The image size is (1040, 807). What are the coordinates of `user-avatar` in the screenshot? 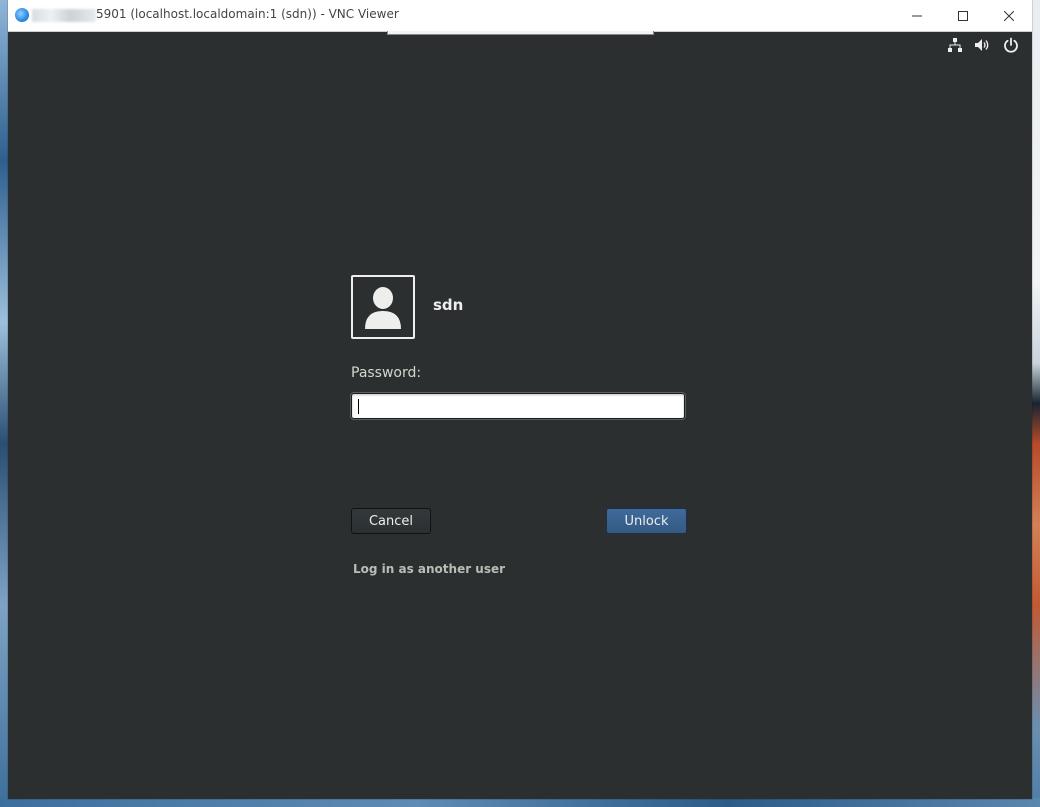 It's located at (383, 307).